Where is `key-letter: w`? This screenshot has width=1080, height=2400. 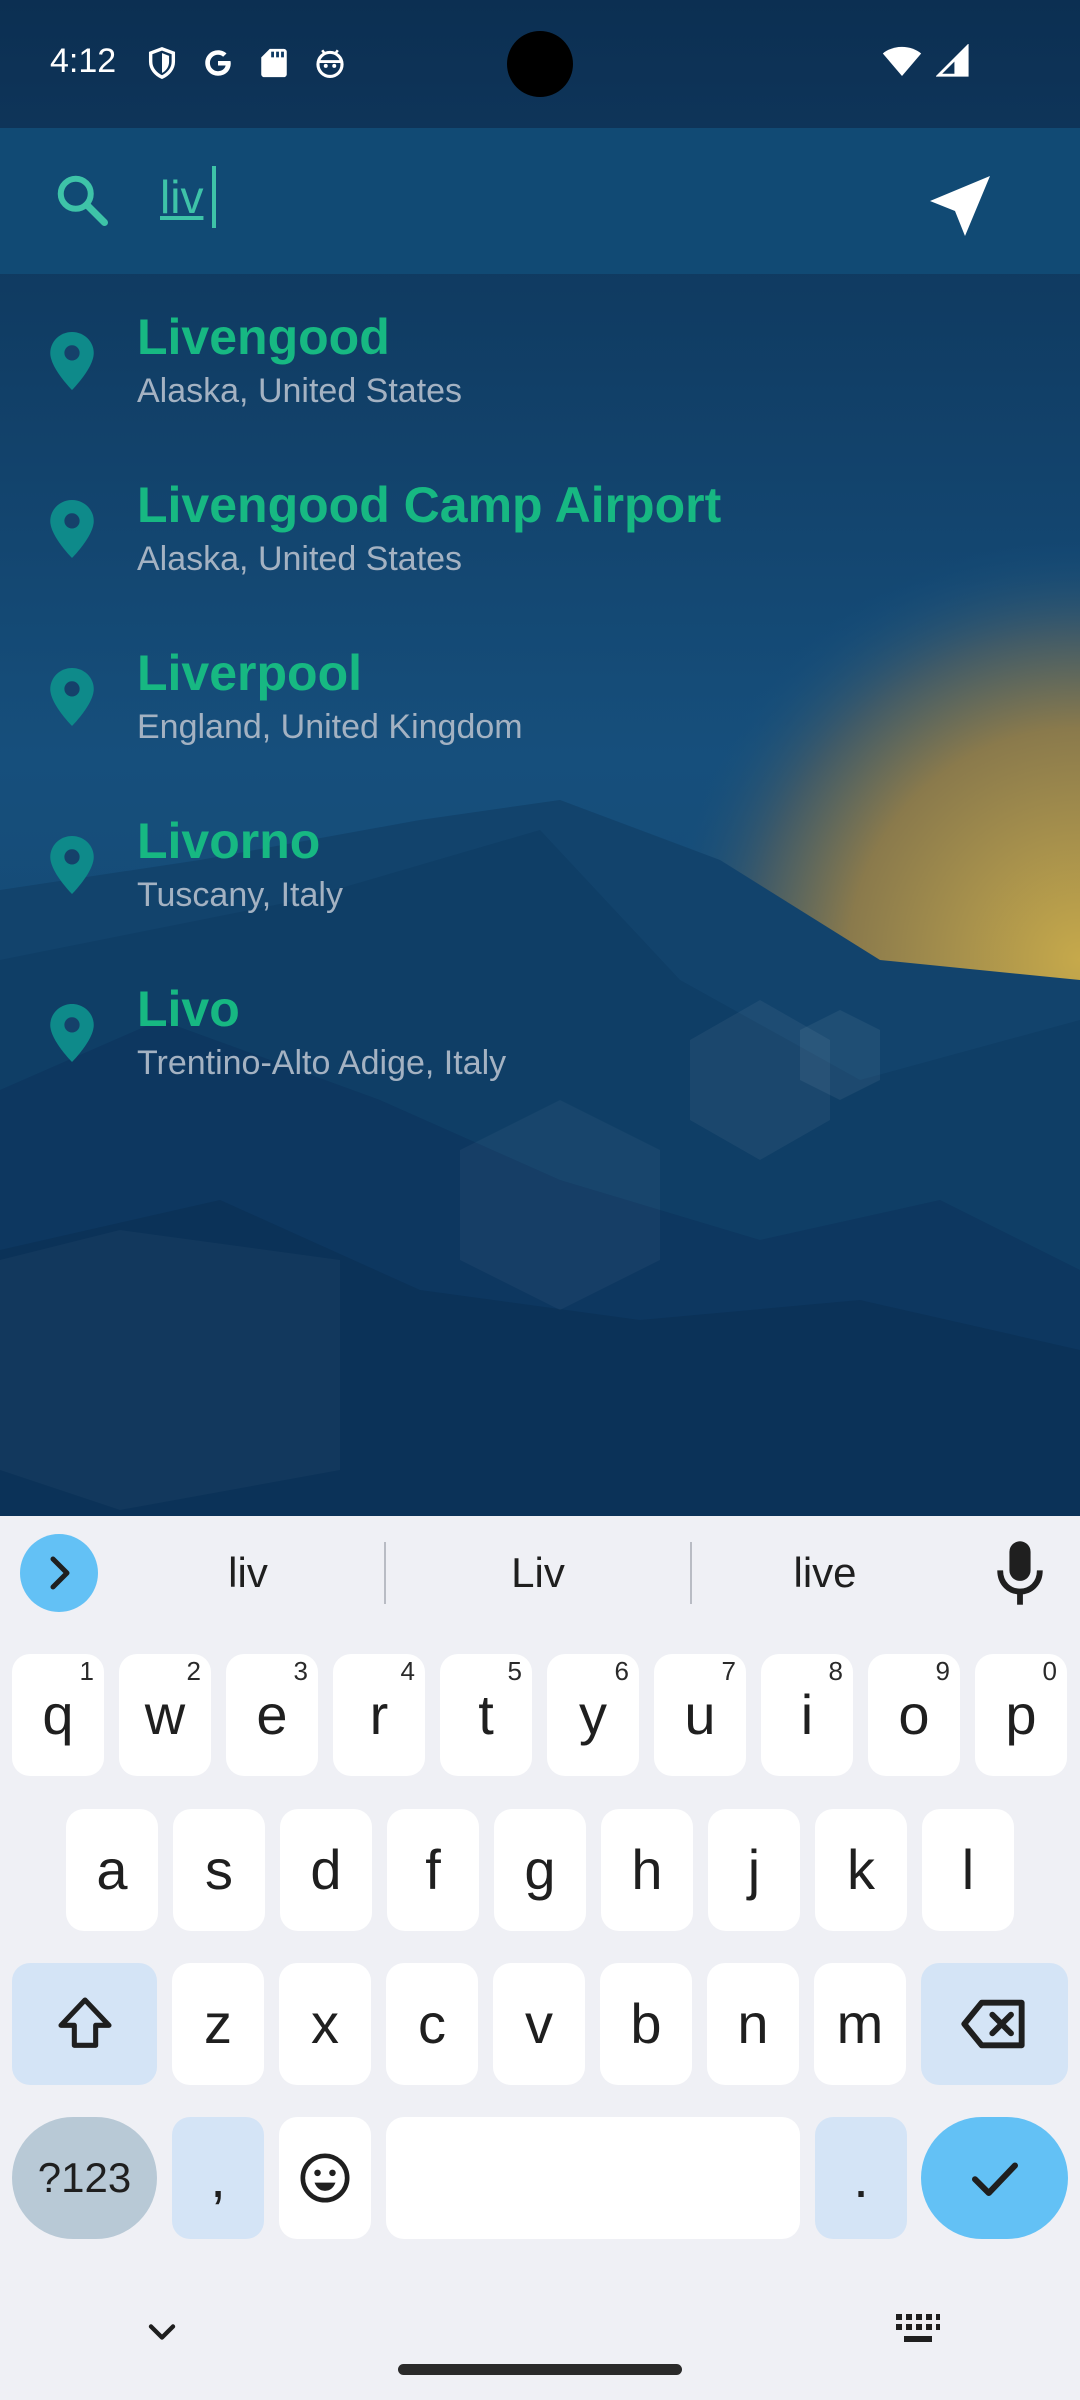
key-letter: w is located at coordinates (165, 1714).